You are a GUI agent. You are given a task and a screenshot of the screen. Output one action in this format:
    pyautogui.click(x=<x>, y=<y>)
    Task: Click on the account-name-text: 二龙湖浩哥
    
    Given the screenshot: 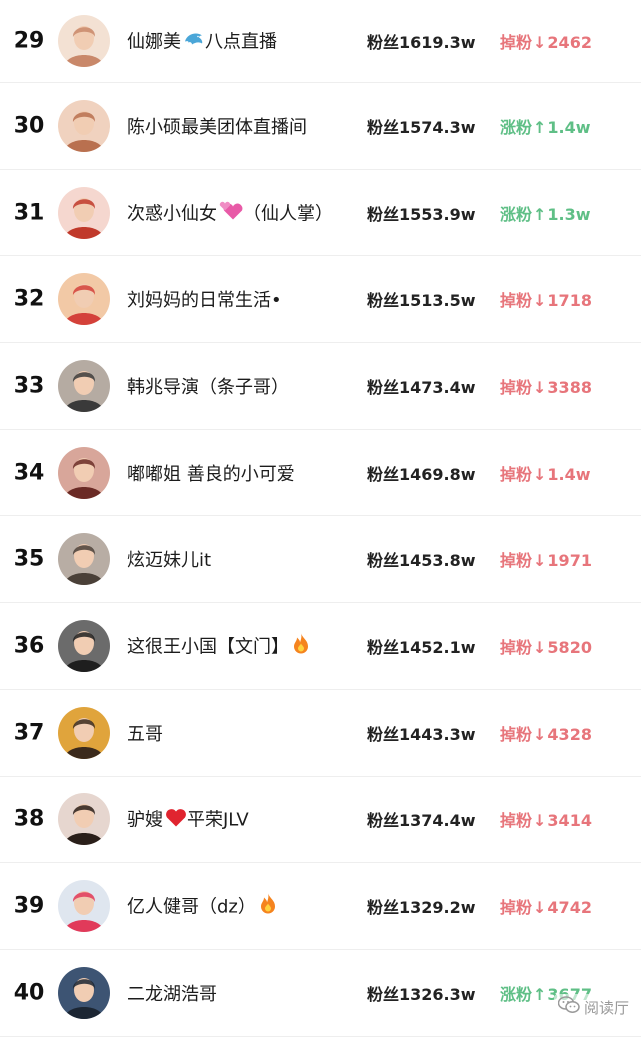 What is the action you would take?
    pyautogui.click(x=172, y=994)
    